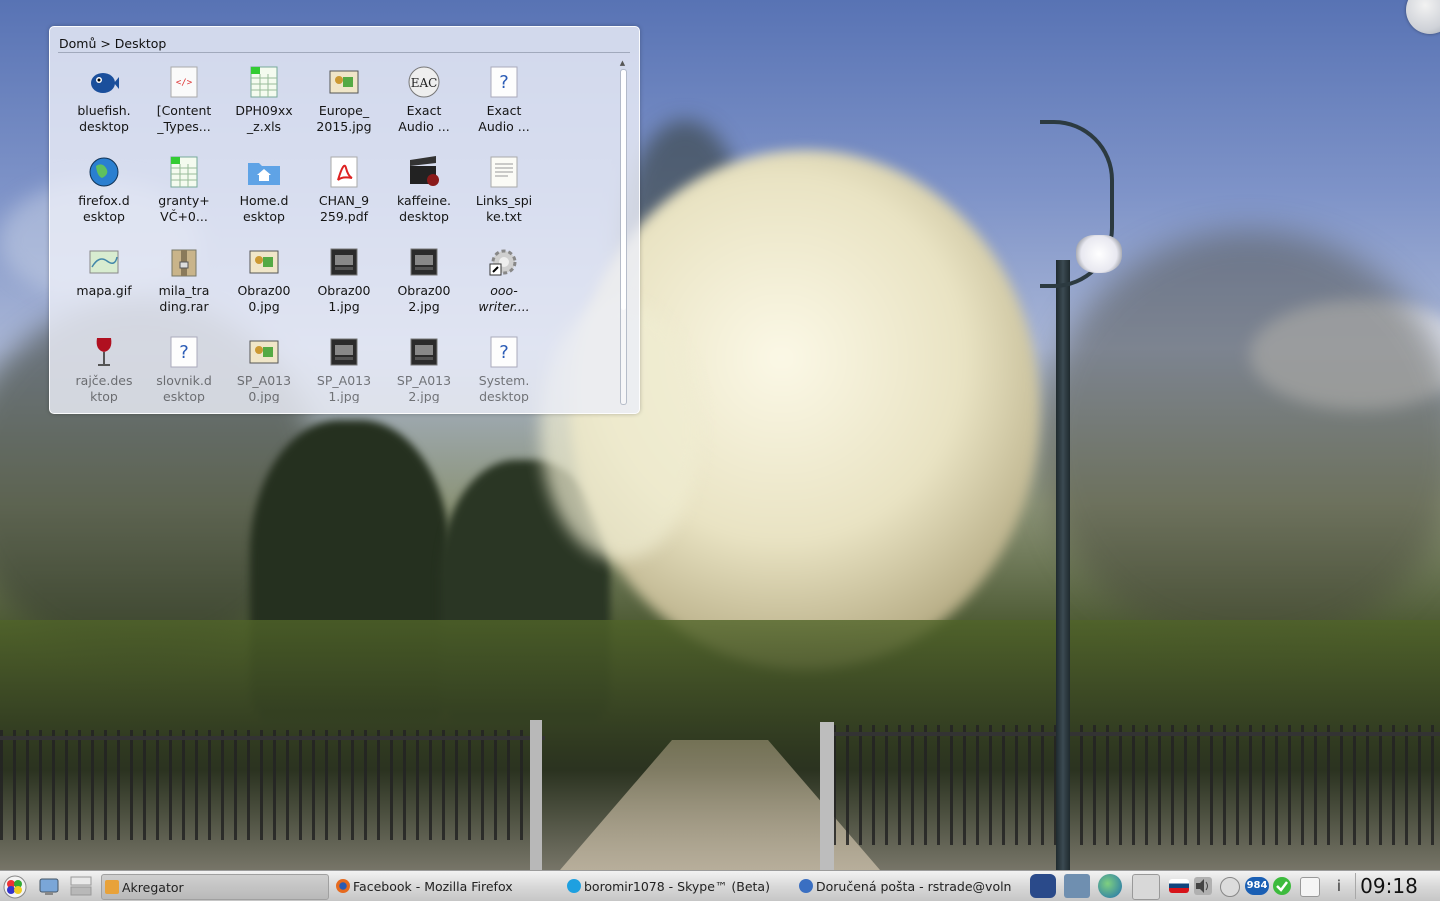 Image resolution: width=1440 pixels, height=903 pixels. I want to click on home-folder-icon, so click(264, 172).